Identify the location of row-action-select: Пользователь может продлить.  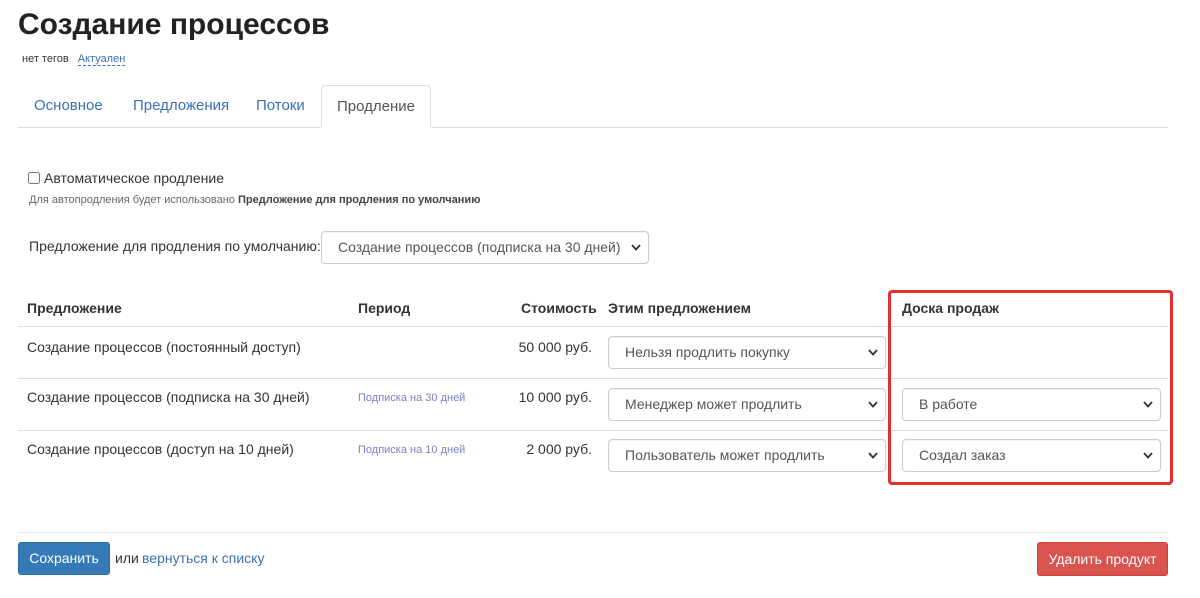
(747, 455).